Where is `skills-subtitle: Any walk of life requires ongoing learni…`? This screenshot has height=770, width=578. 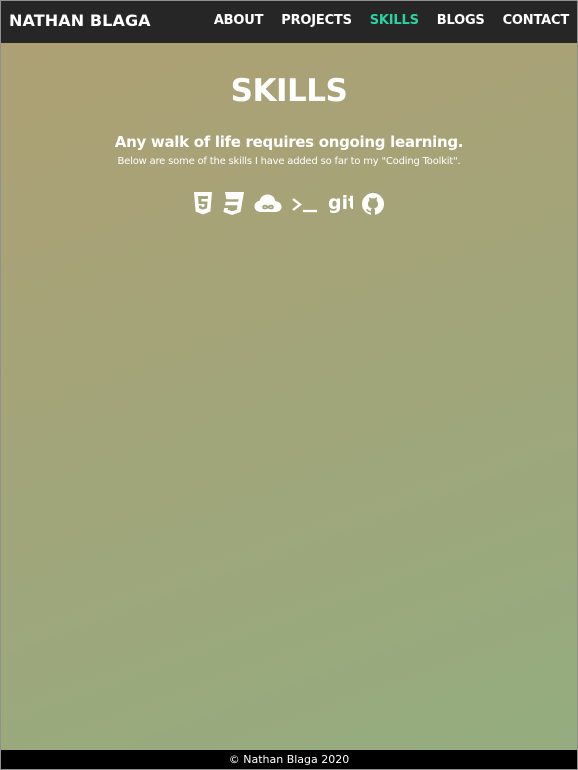
skills-subtitle: Any walk of life requires ongoing learni… is located at coordinates (289, 142).